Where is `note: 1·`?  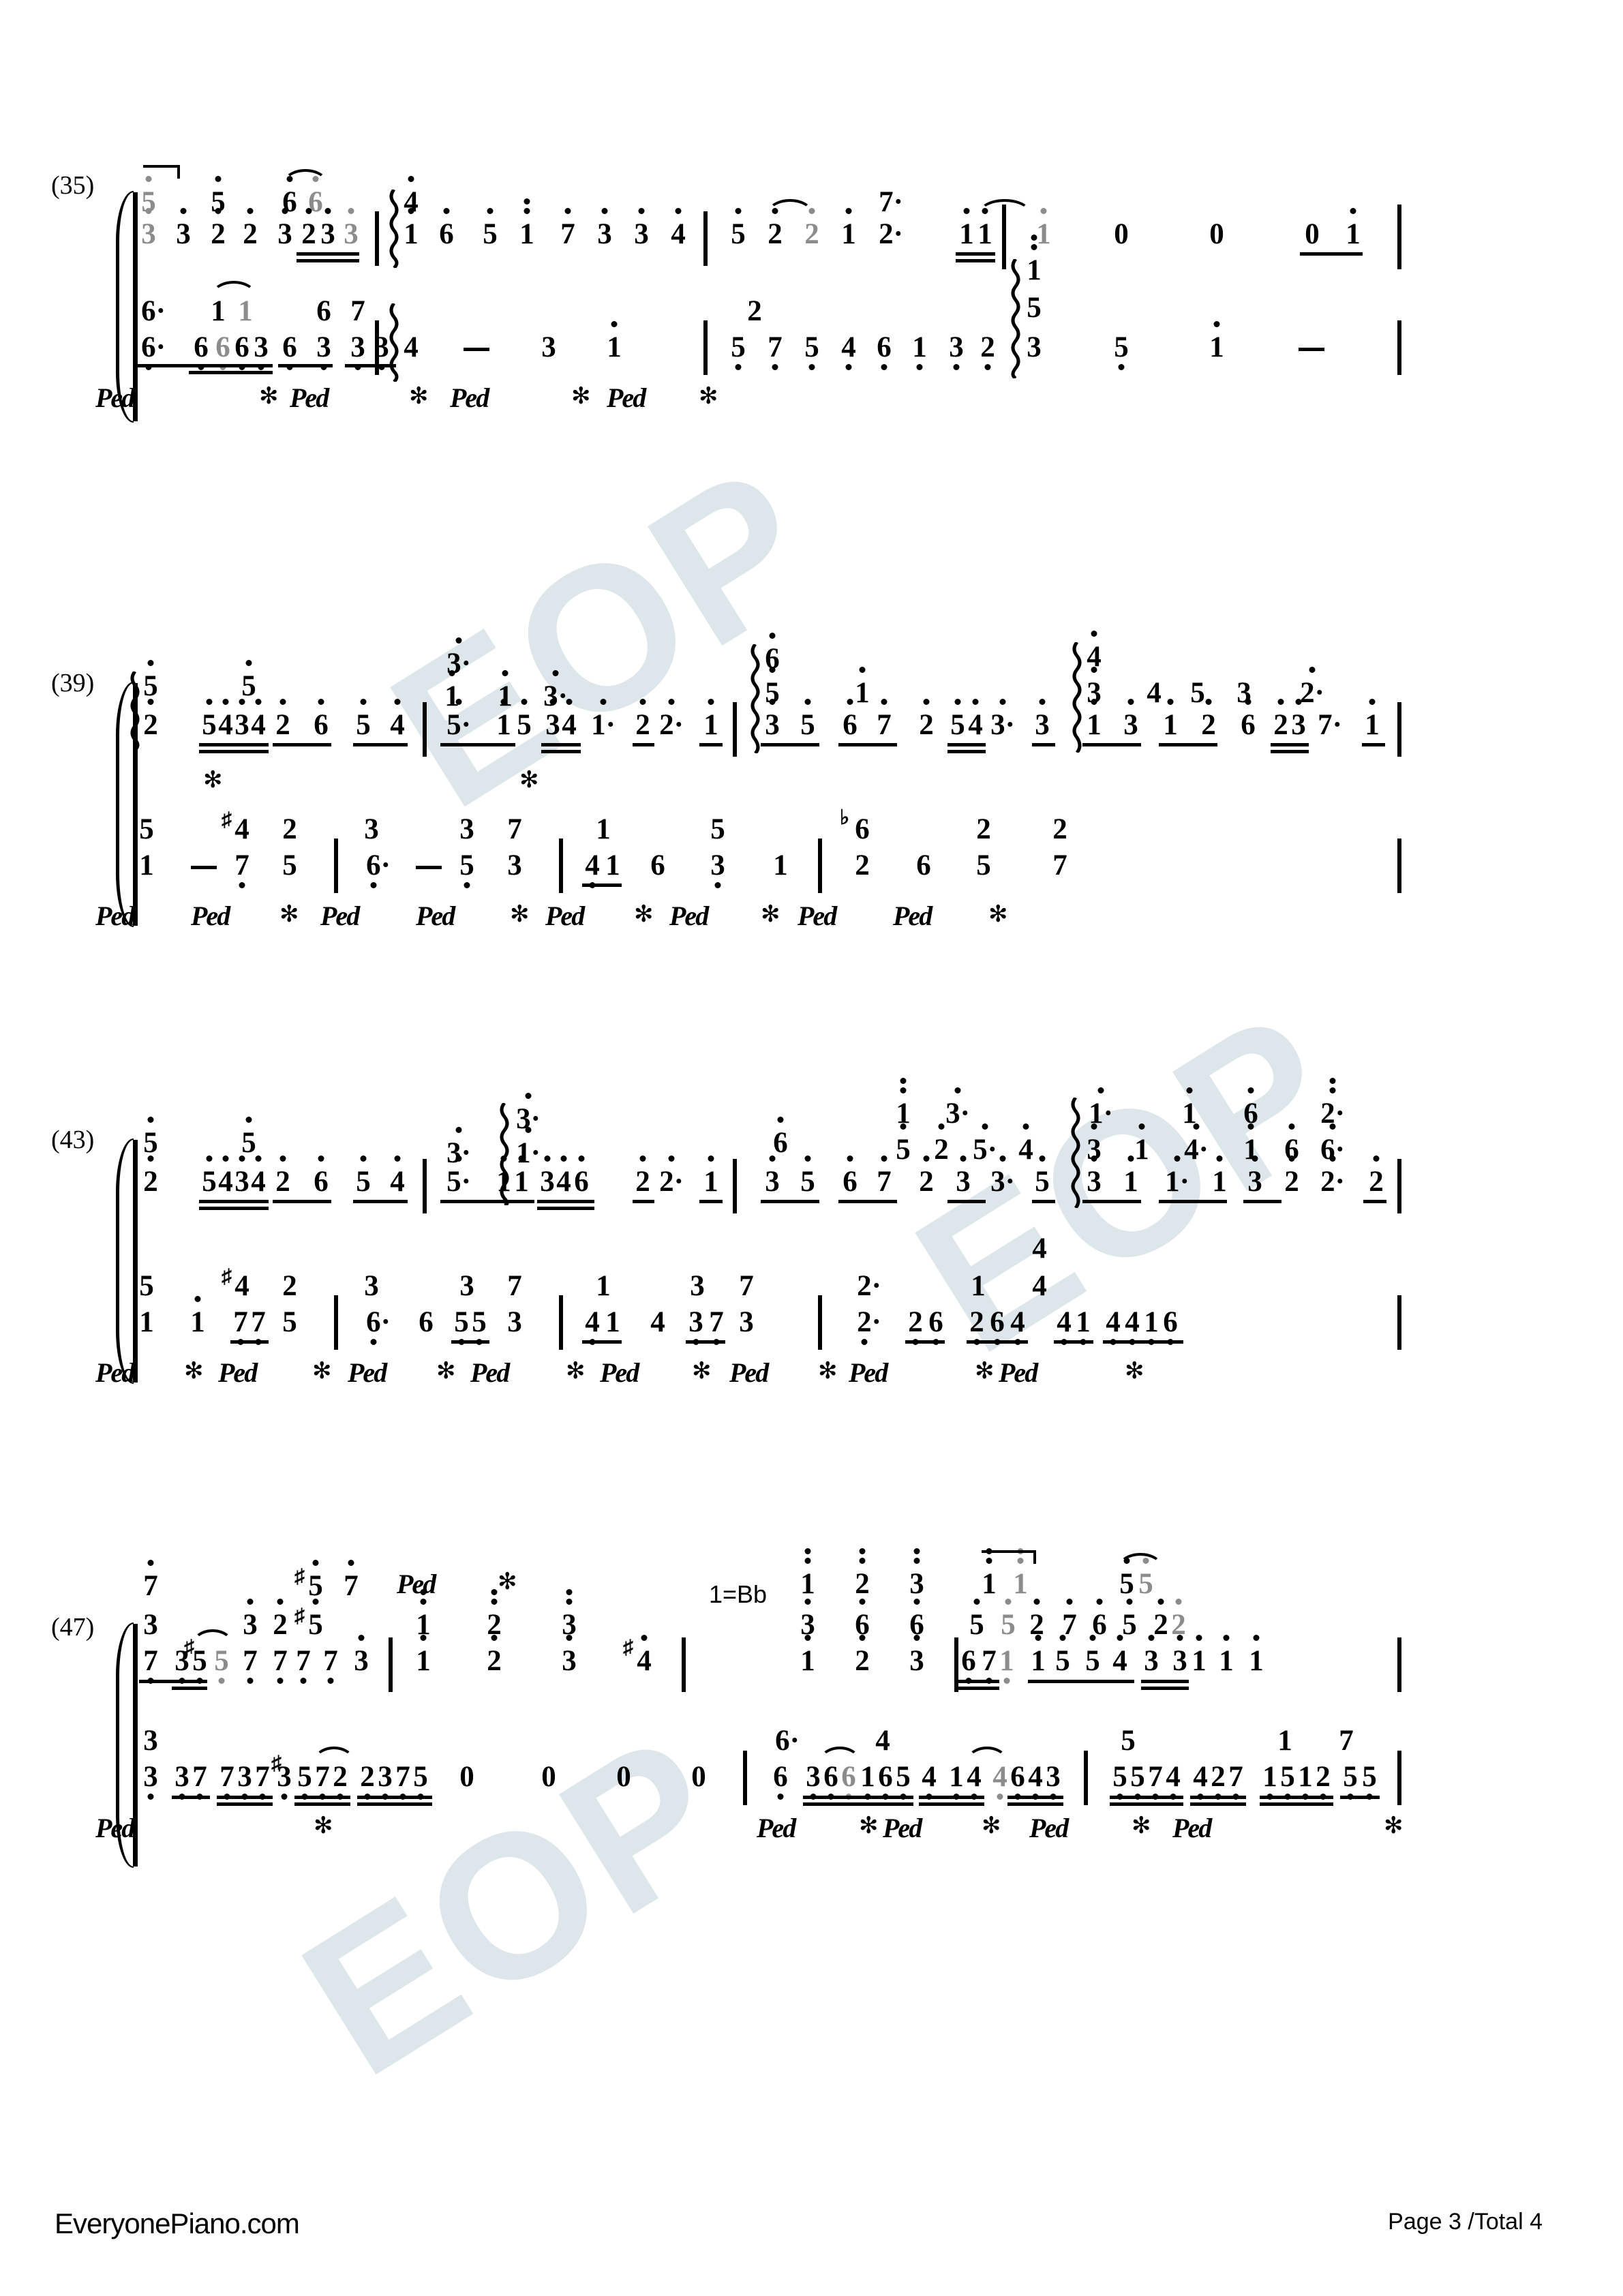
note: 1· is located at coordinates (1177, 1175).